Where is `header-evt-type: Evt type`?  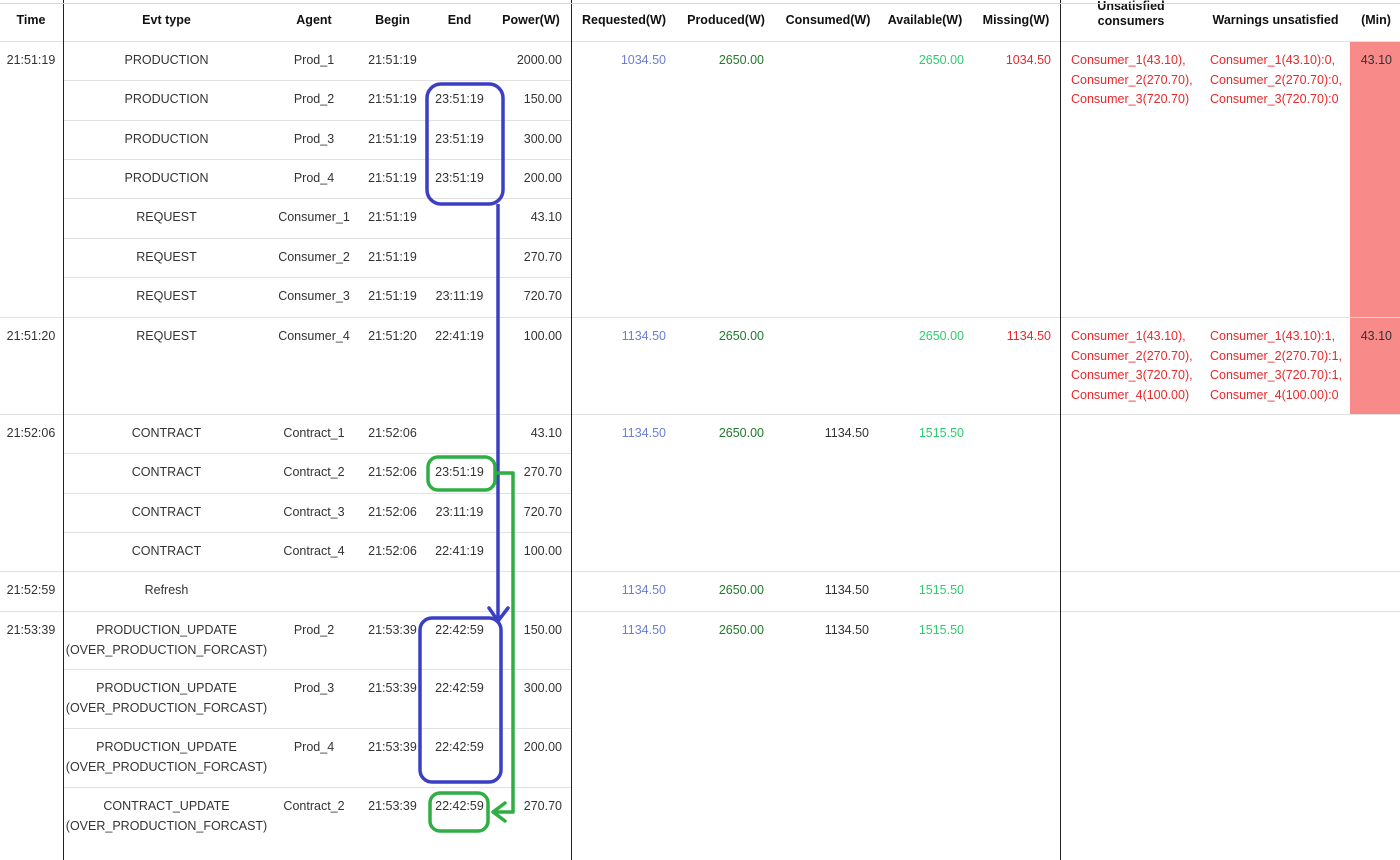 header-evt-type: Evt type is located at coordinates (166, 20).